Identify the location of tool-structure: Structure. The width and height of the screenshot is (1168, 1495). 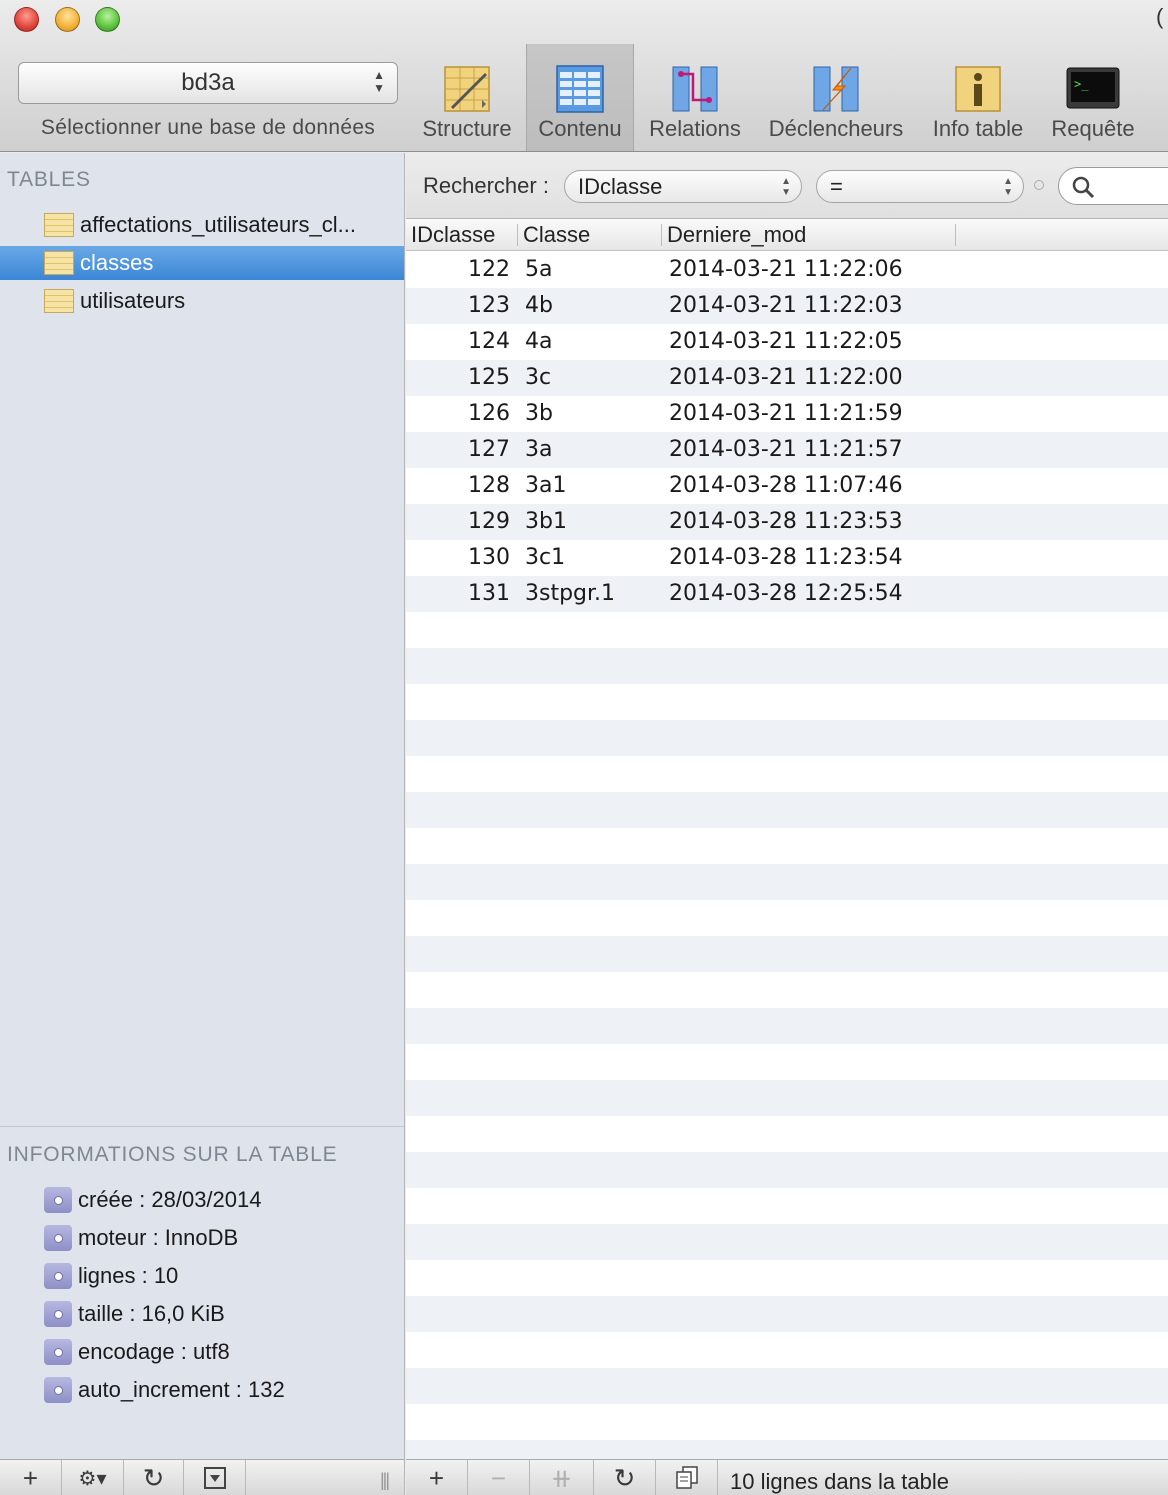
(467, 97).